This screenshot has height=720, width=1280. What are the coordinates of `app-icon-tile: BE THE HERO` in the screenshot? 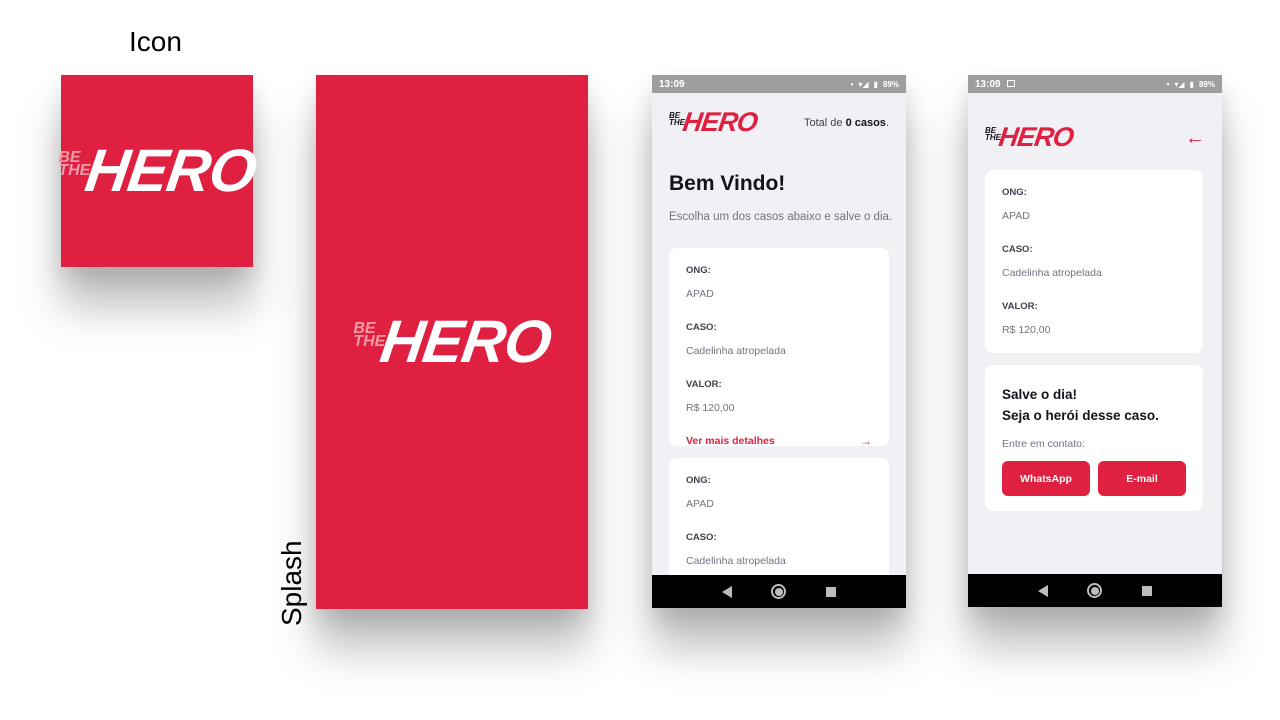 It's located at (159, 171).